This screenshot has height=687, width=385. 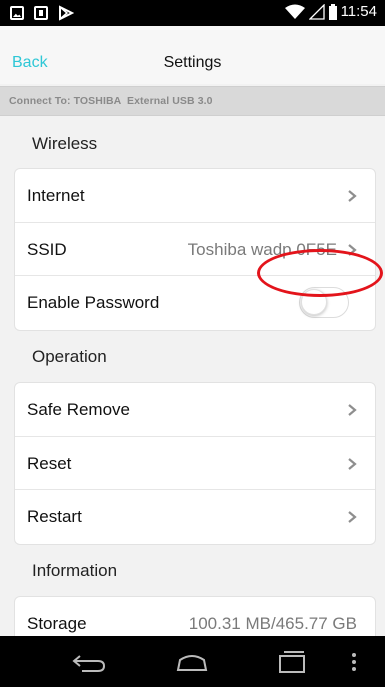 What do you see at coordinates (294, 11) in the screenshot?
I see `wifi-icon` at bounding box center [294, 11].